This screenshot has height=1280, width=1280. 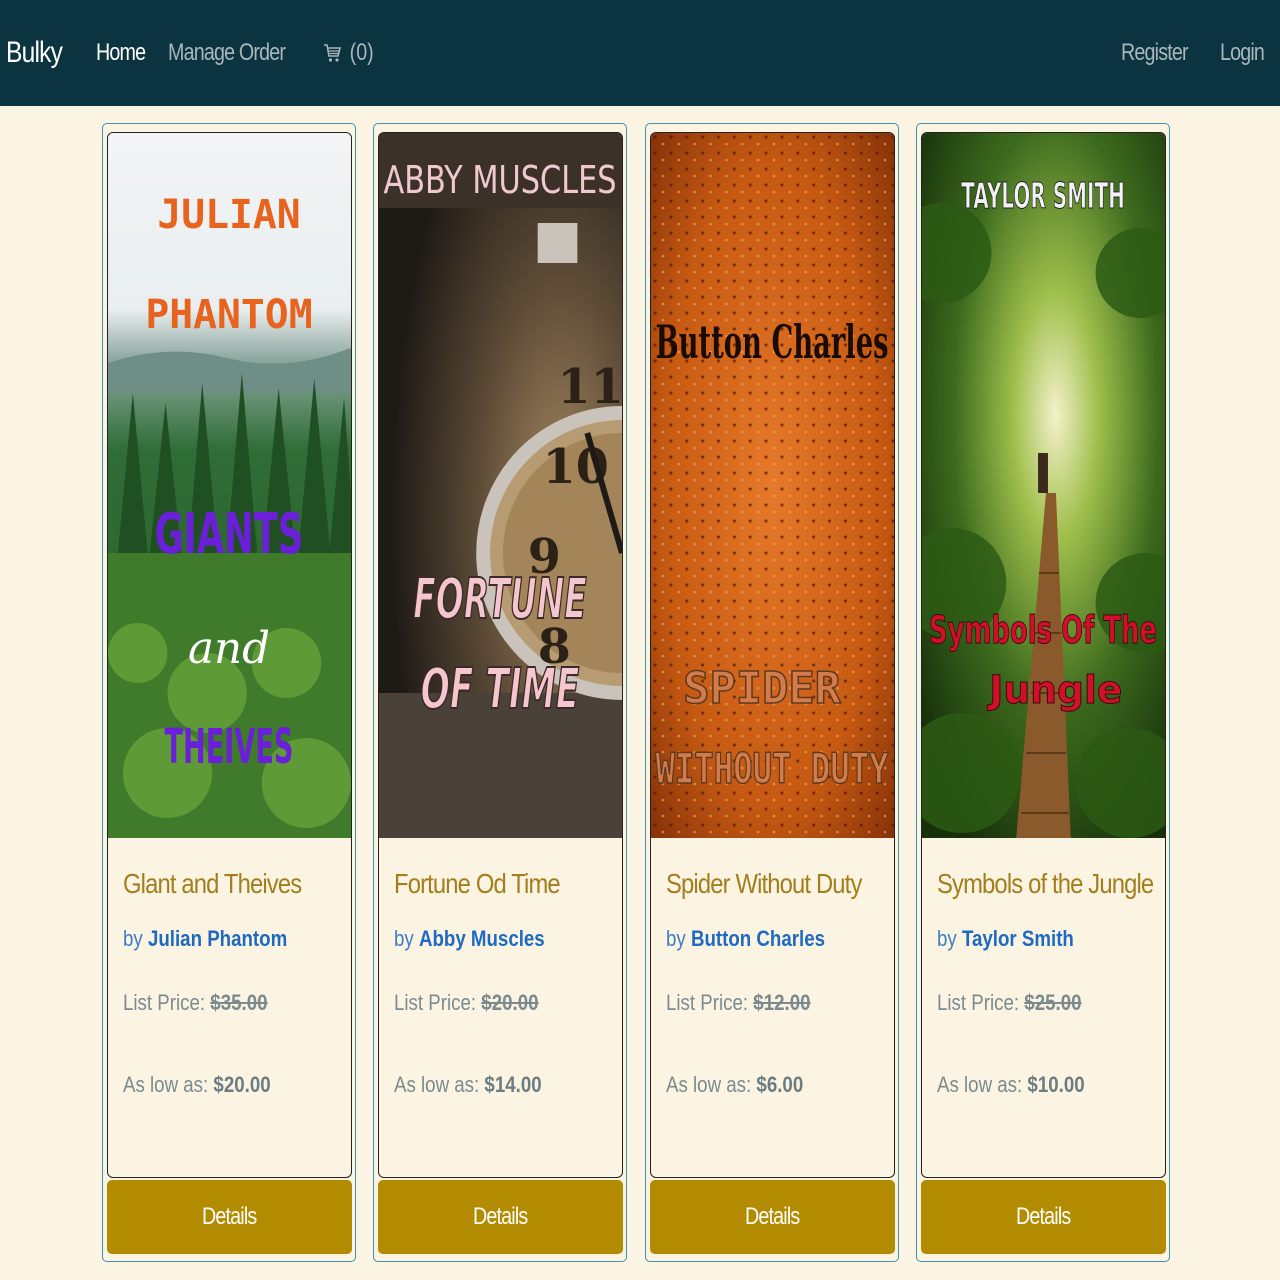 I want to click on cover-author-line1: JULIAN, so click(x=228, y=215).